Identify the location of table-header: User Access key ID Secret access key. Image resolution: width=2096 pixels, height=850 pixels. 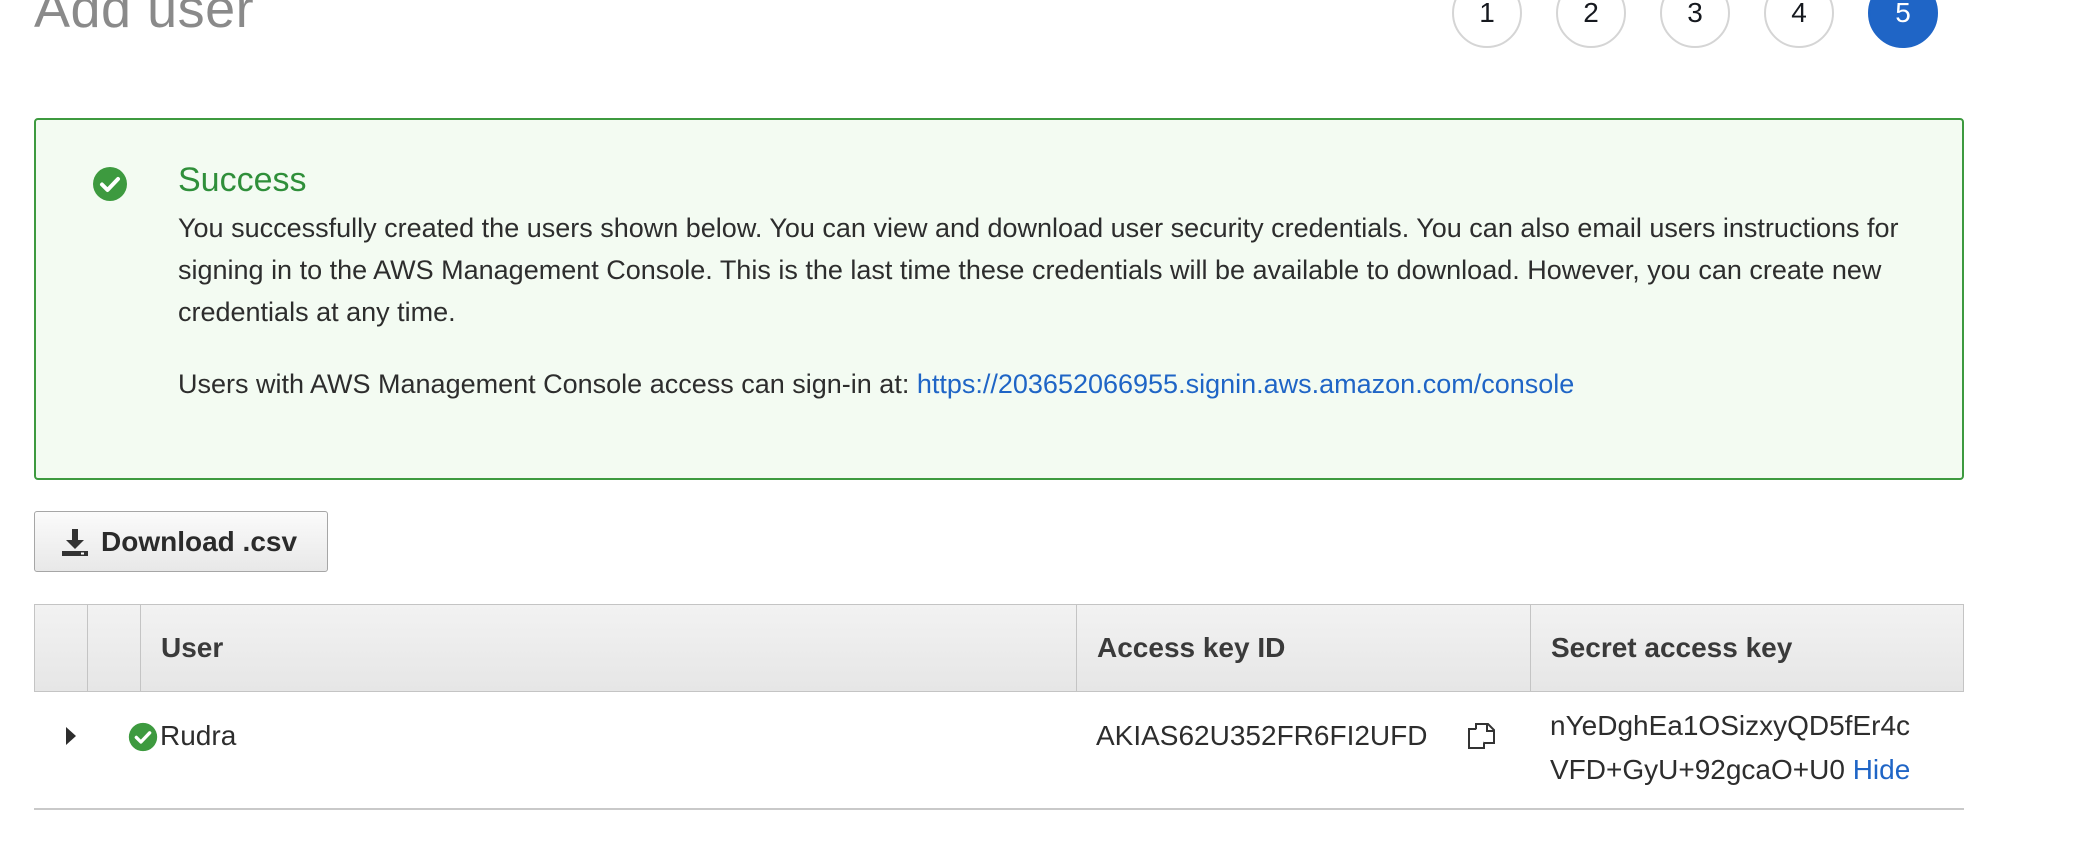
(999, 648).